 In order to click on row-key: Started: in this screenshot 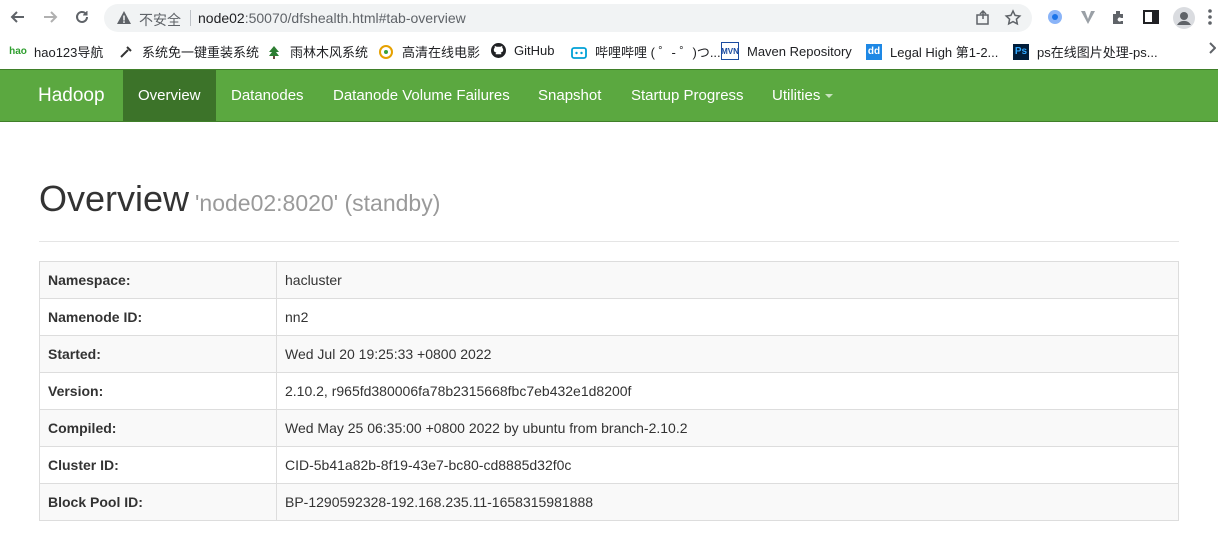, I will do `click(158, 354)`.